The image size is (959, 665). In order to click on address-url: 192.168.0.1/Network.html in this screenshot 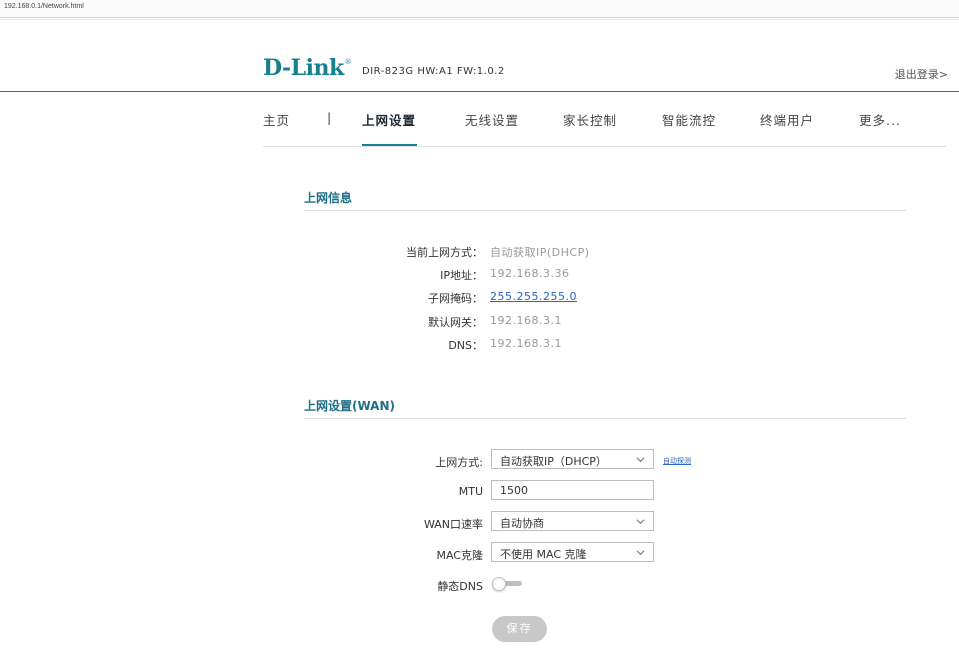, I will do `click(44, 6)`.